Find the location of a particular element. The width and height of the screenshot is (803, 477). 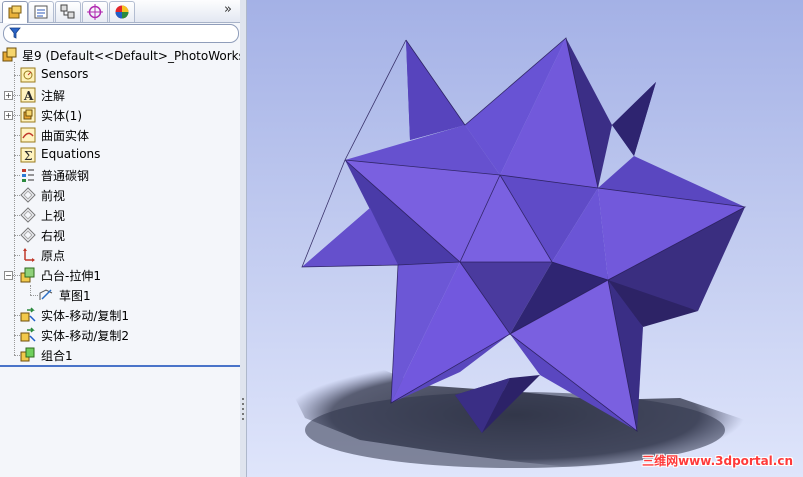

tree-item-boss-extrude: − 凸台-拉伸1 is located at coordinates (120, 275).